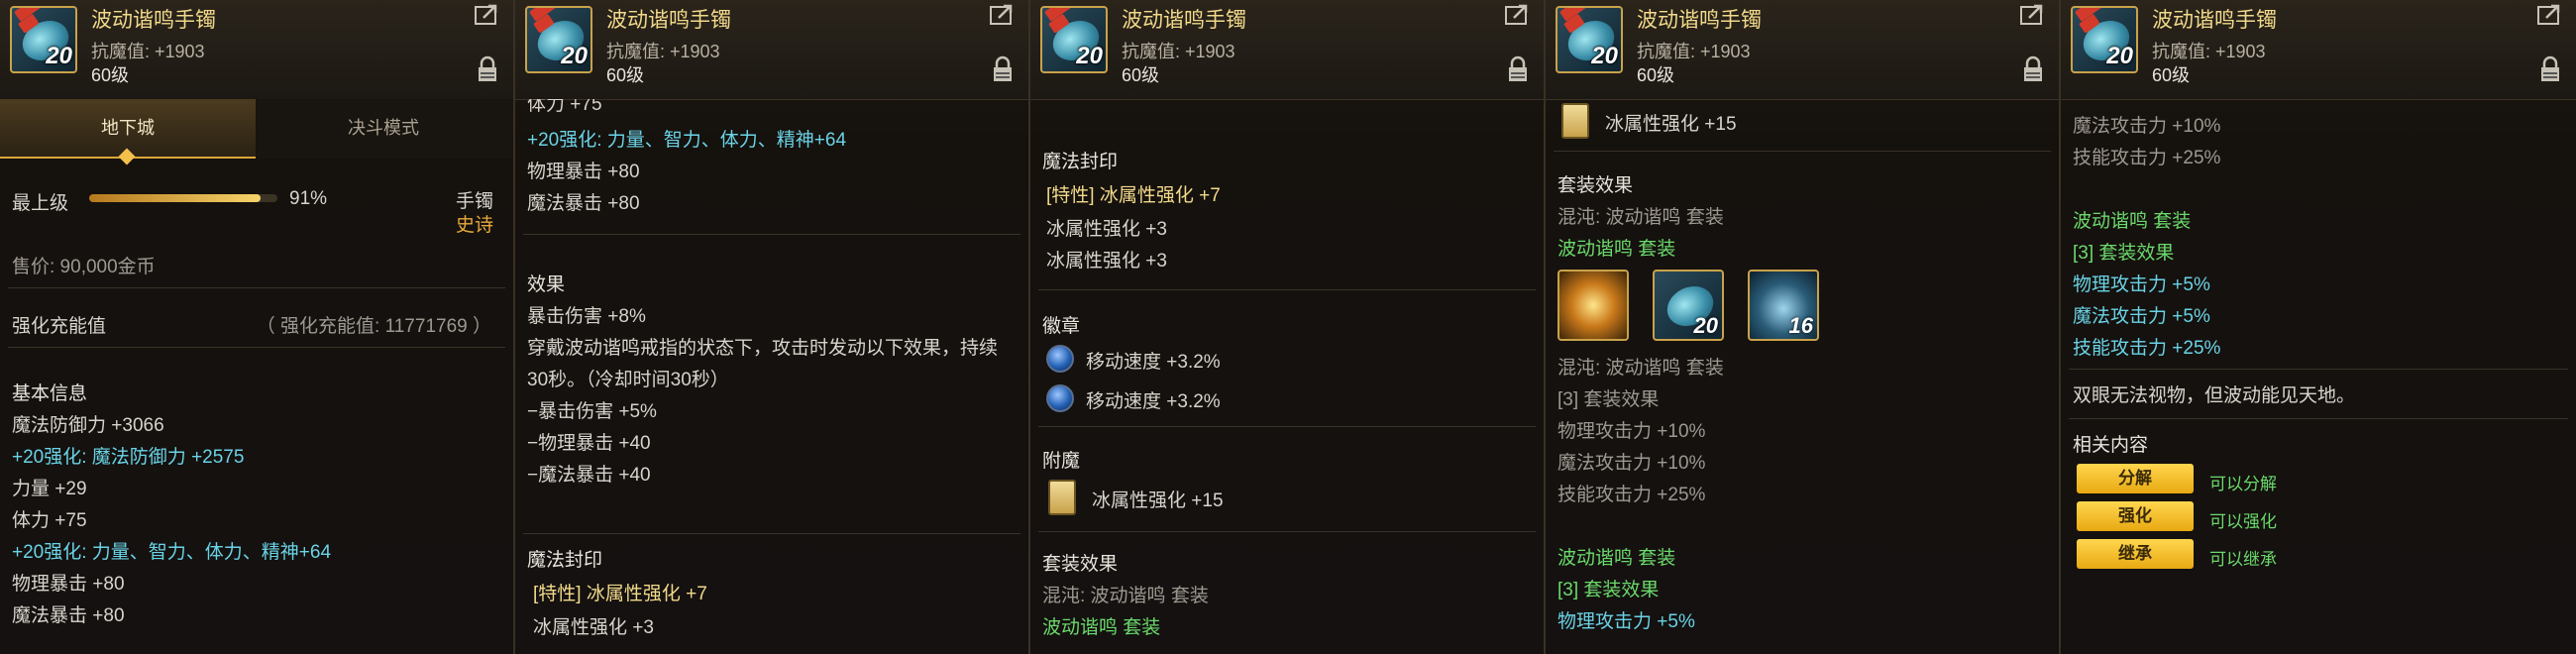 The width and height of the screenshot is (2576, 654). What do you see at coordinates (546, 284) in the screenshot?
I see `effect-title: 效果` at bounding box center [546, 284].